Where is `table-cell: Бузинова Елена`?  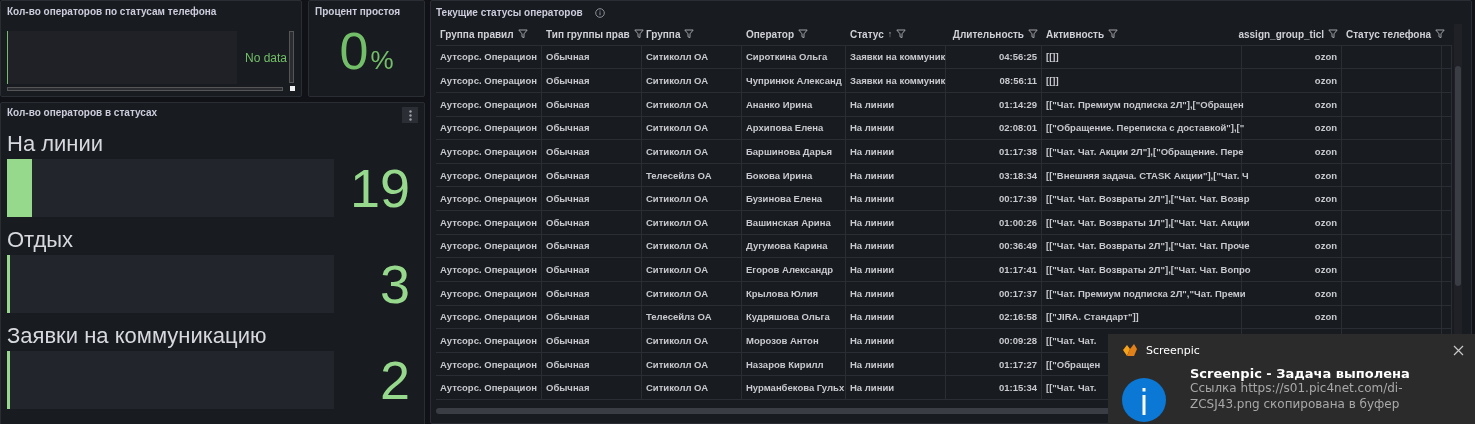
table-cell: Бузинова Елена is located at coordinates (784, 199).